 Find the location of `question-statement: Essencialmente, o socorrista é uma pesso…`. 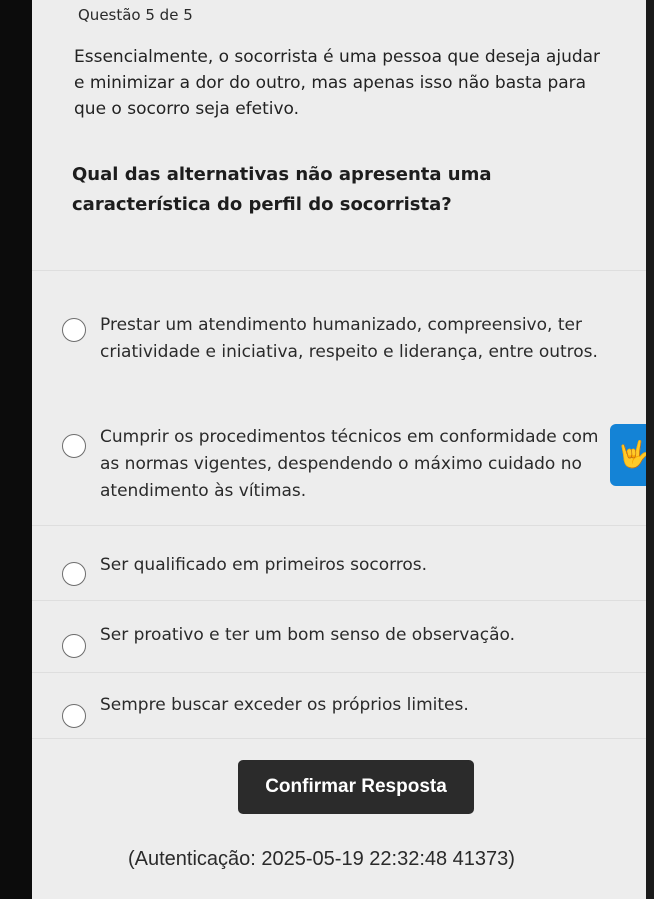

question-statement: Essencialmente, o socorrista é uma pesso… is located at coordinates (337, 83).